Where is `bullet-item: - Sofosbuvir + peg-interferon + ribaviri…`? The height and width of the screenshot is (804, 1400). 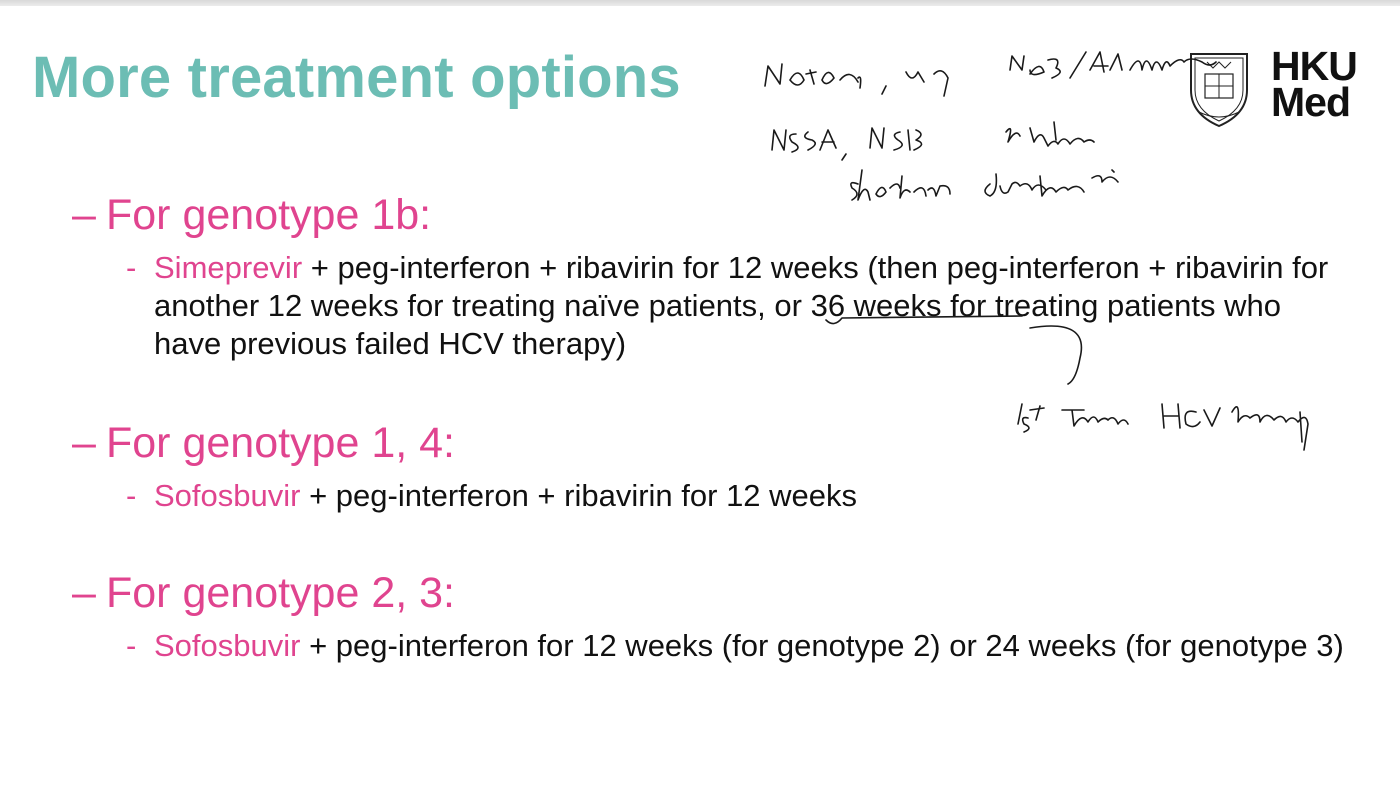 bullet-item: - Sofosbuvir + peg-interferon + ribaviri… is located at coordinates (735, 496).